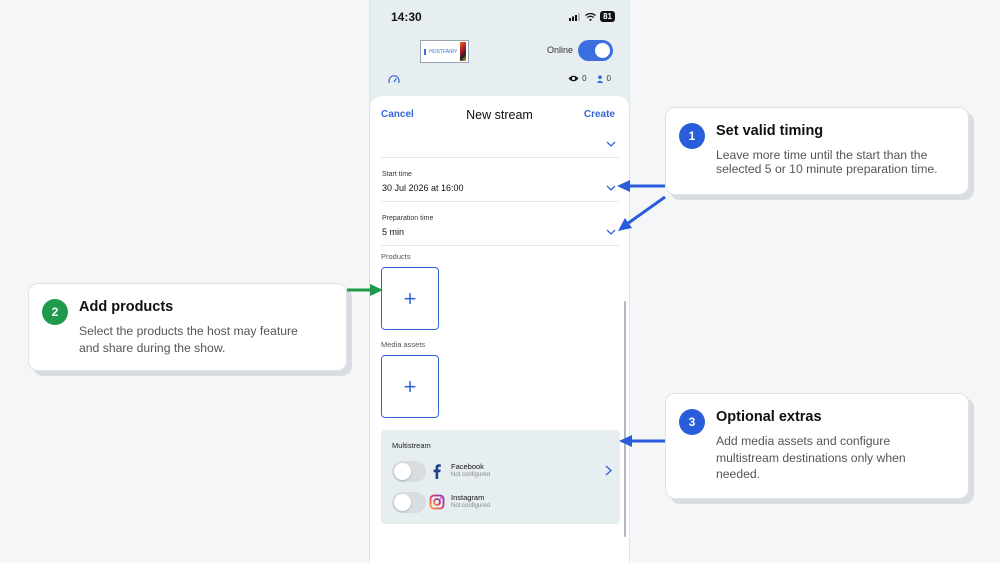  I want to click on callout-body-line-1: Select the products the host may feature, so click(188, 331).